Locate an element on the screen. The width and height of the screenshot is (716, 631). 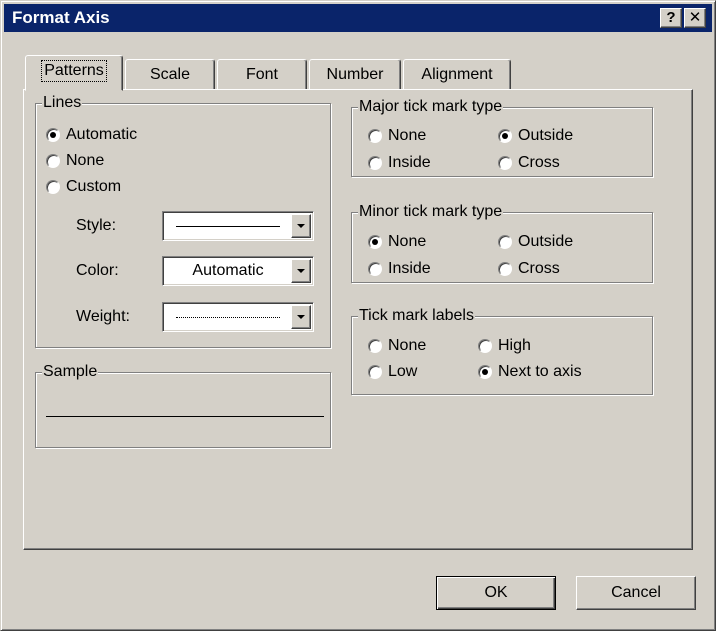
sample-group-label: Sample is located at coordinates (70, 372).